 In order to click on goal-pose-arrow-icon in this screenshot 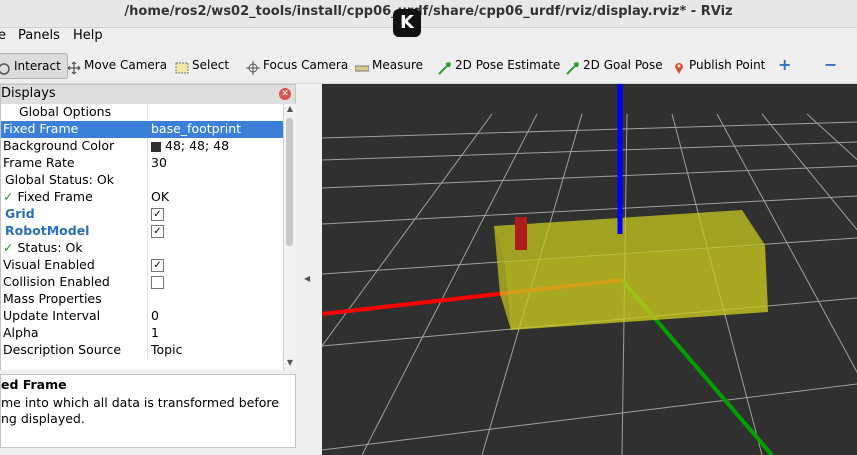, I will do `click(573, 67)`.